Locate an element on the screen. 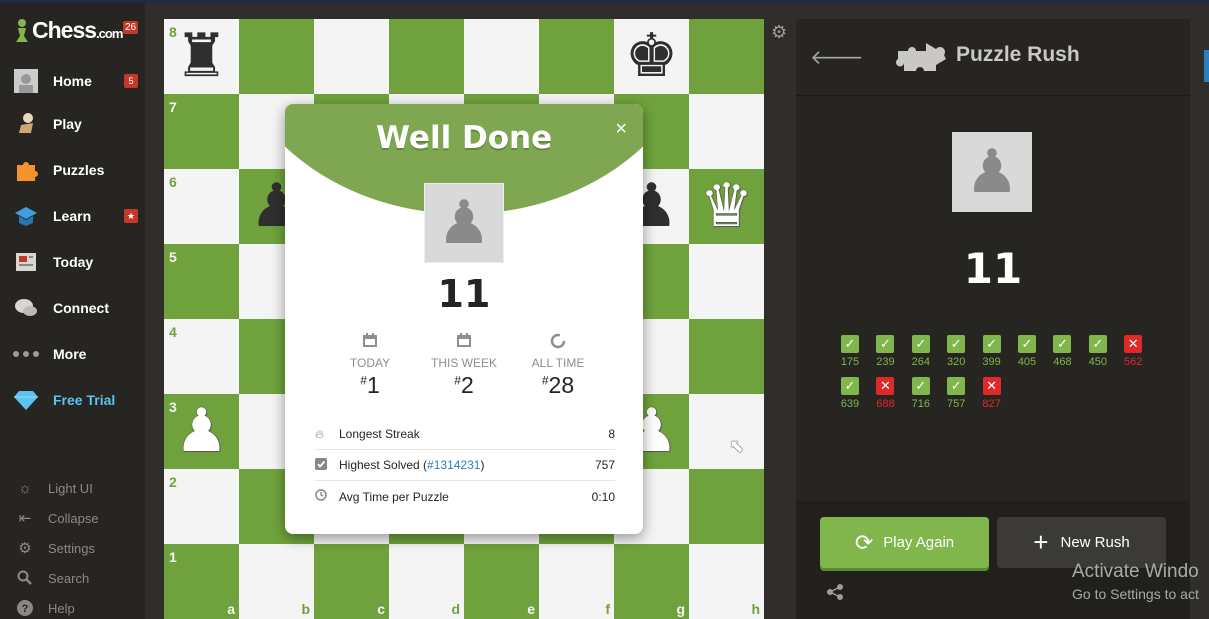 The image size is (1209, 619). sidebar-item-connect: Connect is located at coordinates (72, 308).